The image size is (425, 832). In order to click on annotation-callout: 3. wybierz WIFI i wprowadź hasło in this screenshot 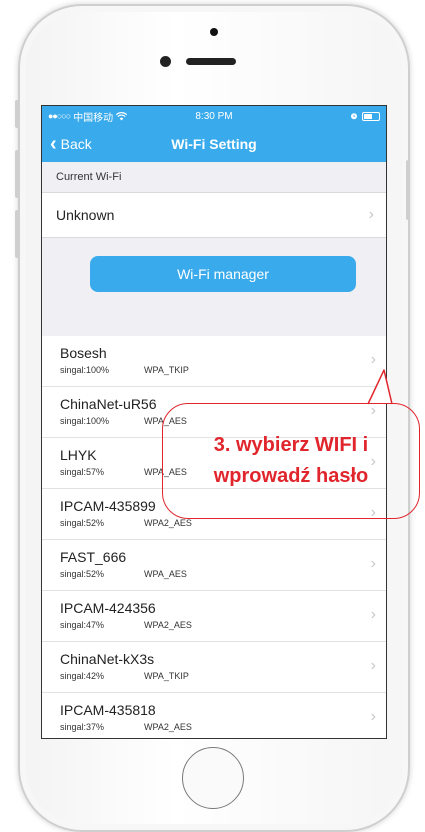, I will do `click(291, 461)`.